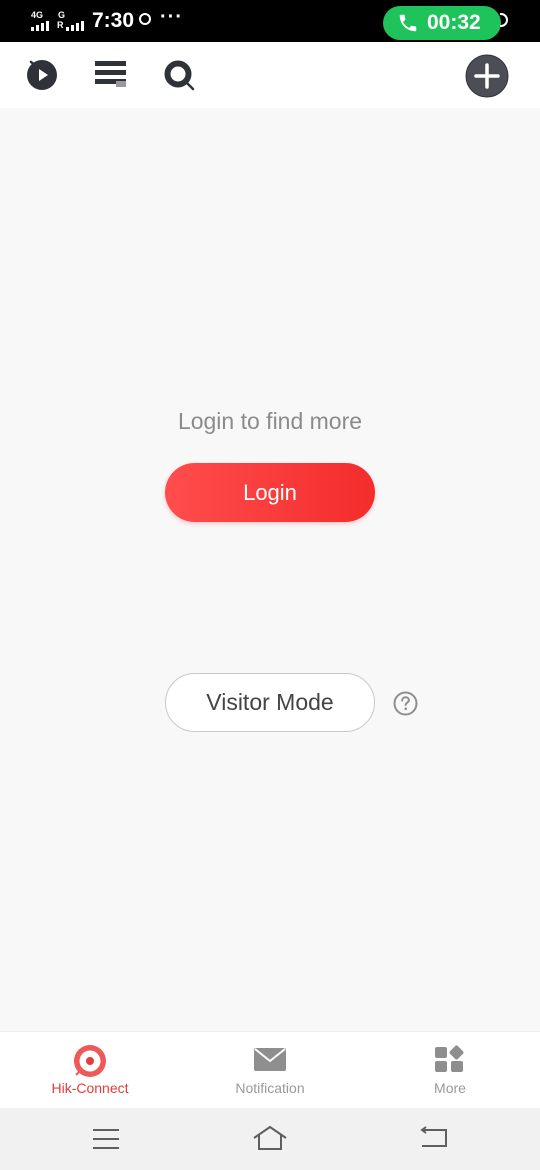 The image size is (540, 1170). Describe the element at coordinates (106, 1139) in the screenshot. I see `menu-icon` at that location.